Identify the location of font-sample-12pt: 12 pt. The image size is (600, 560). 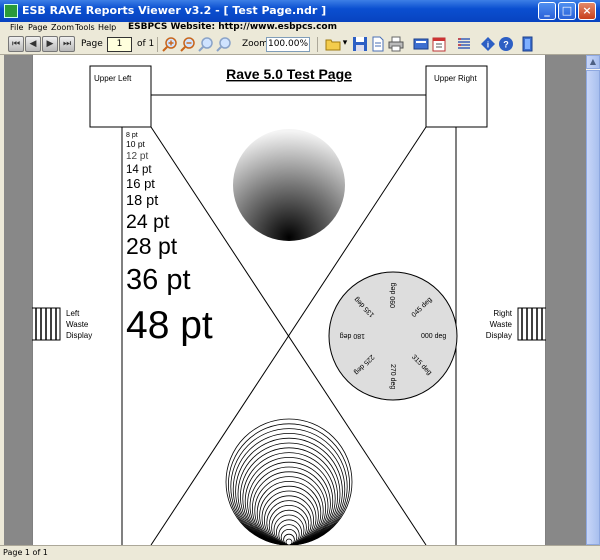
(137, 156).